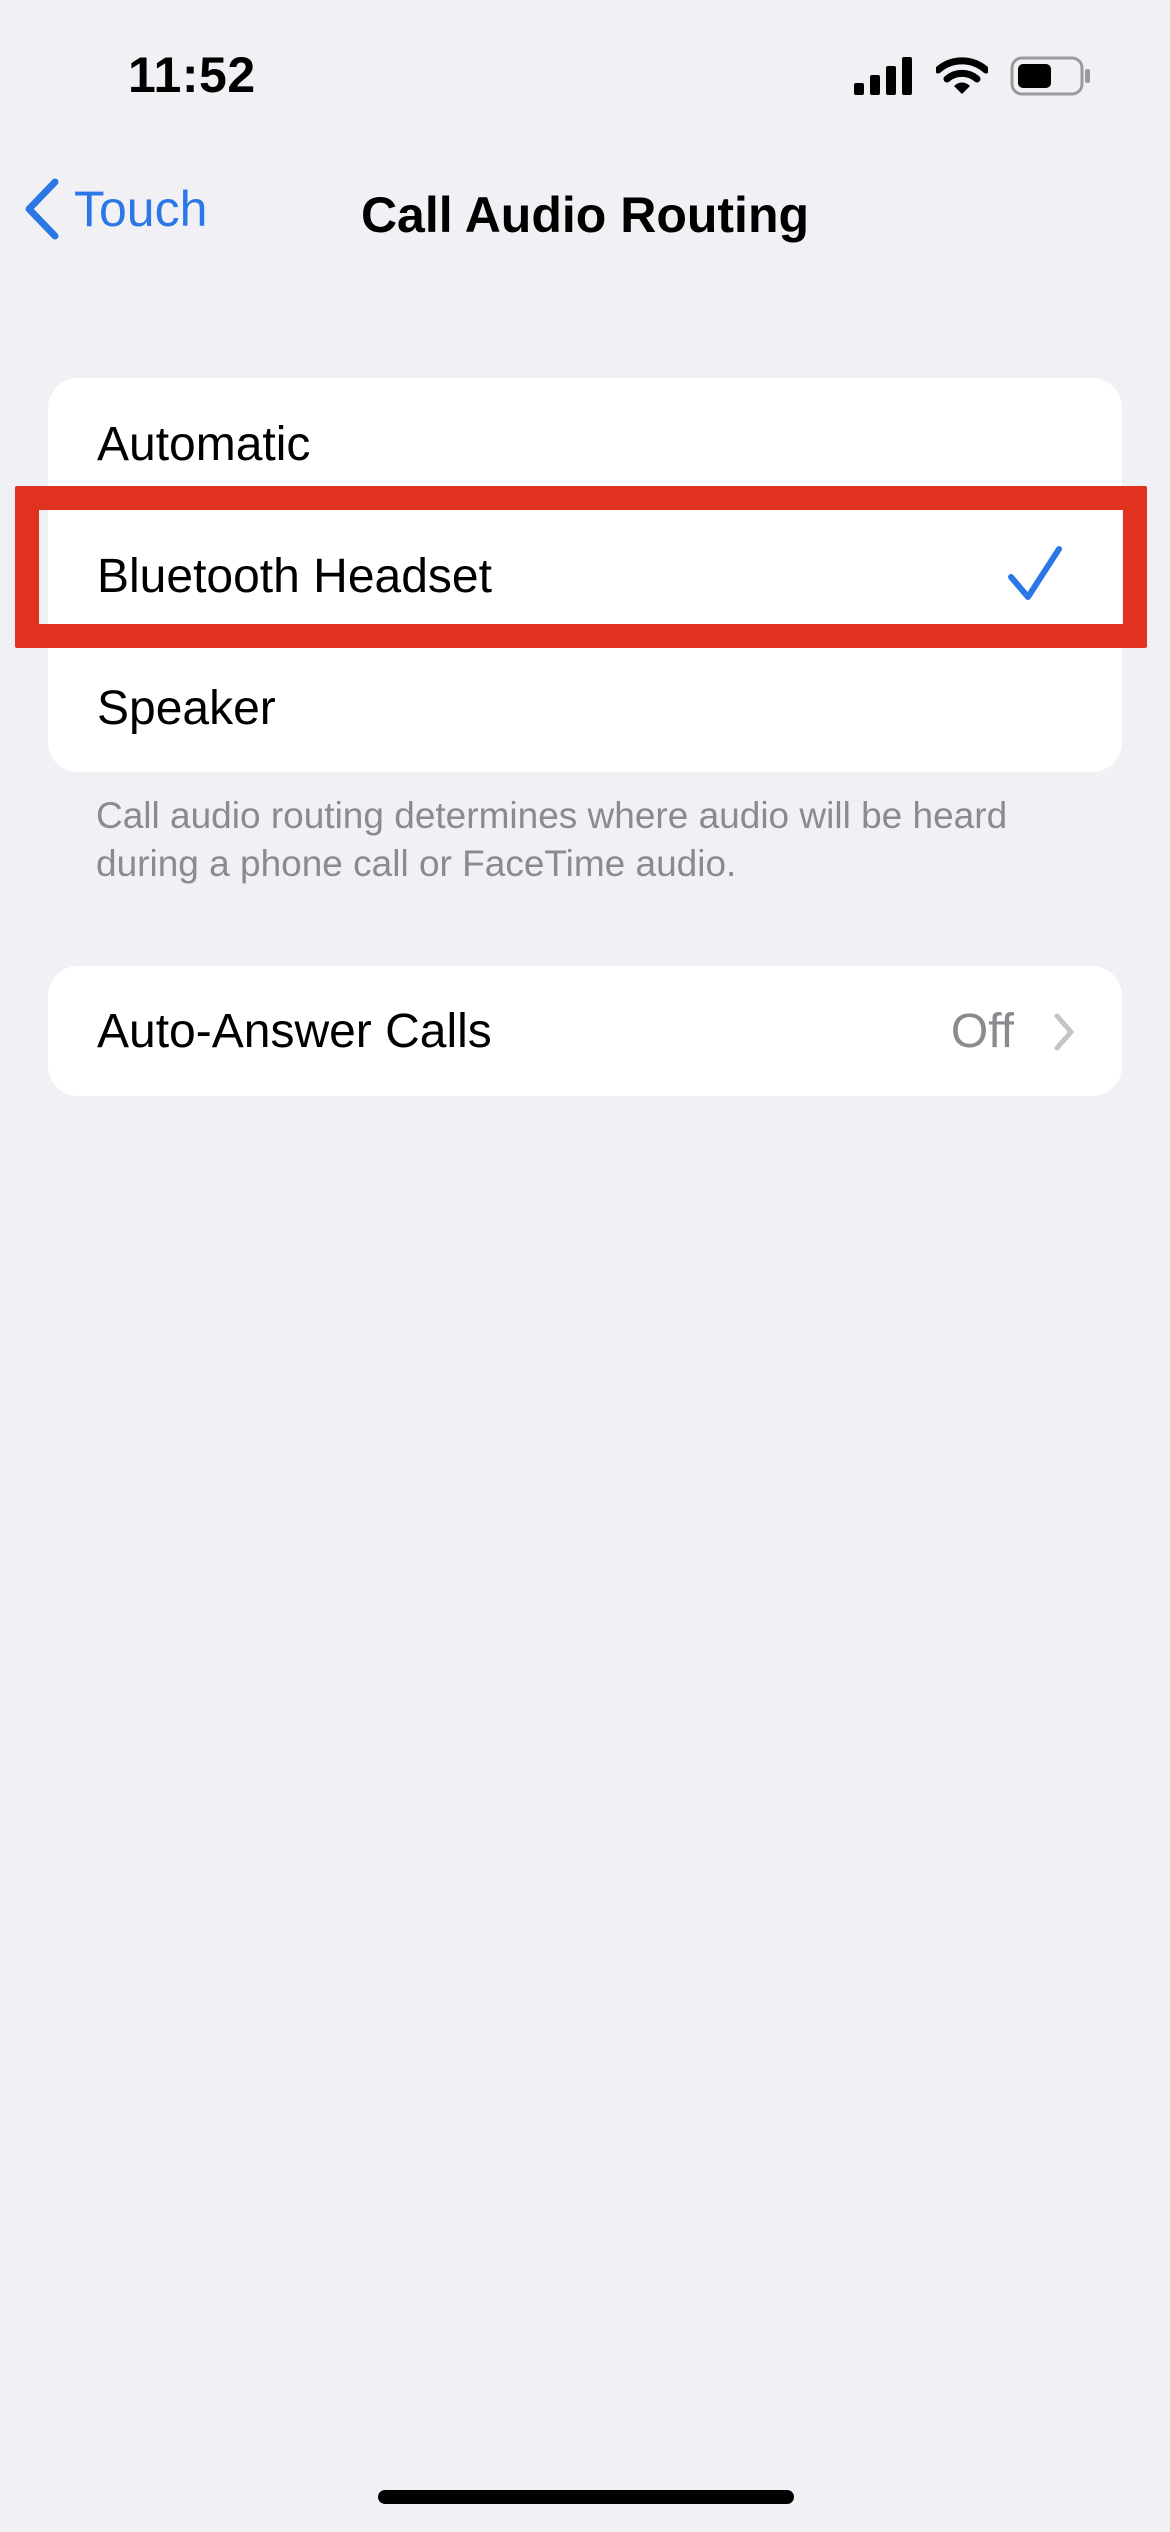 This screenshot has width=1170, height=2532. I want to click on auto-answer-calls-row: Auto-Answer Calls Off, so click(585, 1031).